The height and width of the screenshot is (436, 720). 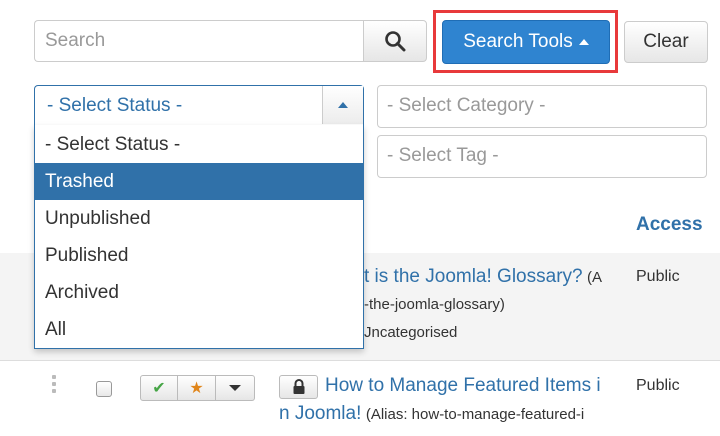 What do you see at coordinates (199, 218) in the screenshot?
I see `status-option: Unpublished` at bounding box center [199, 218].